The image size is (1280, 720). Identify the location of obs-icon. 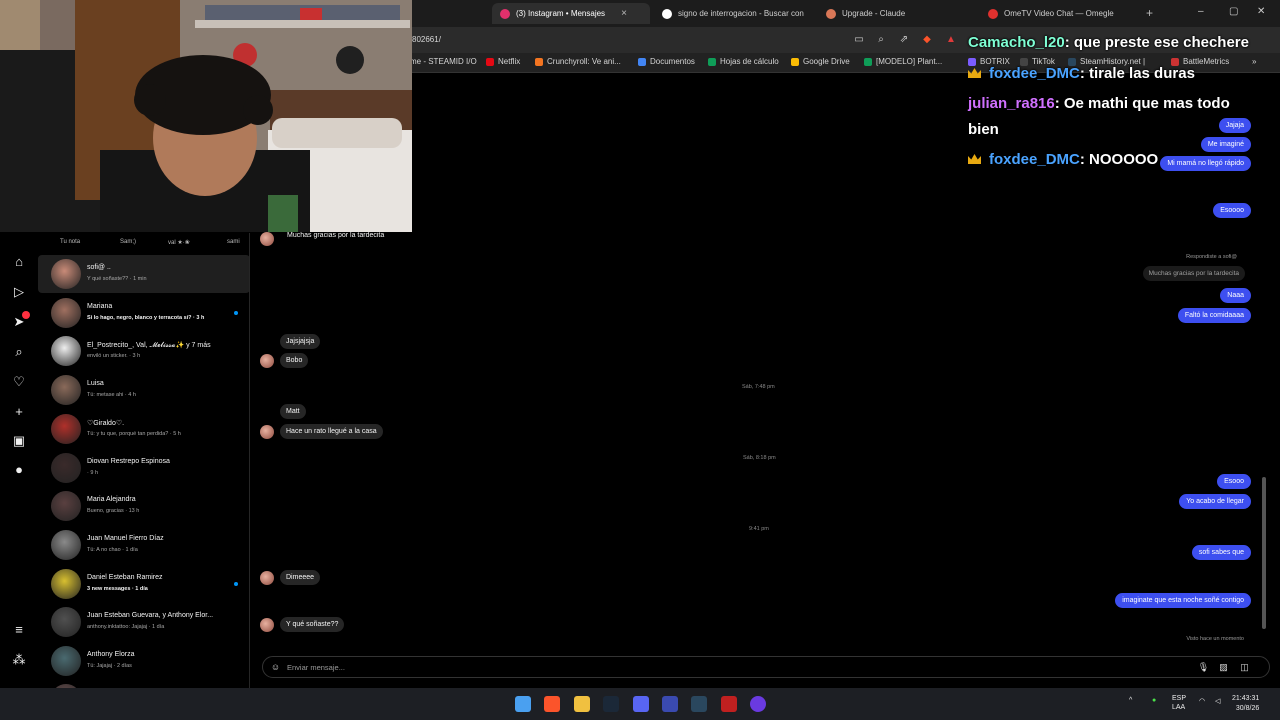
(758, 704).